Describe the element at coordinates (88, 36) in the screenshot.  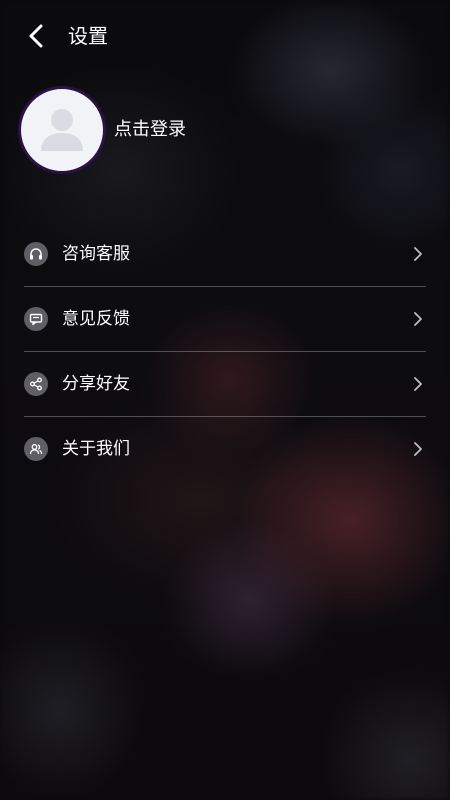
I see `page-title: 设置` at that location.